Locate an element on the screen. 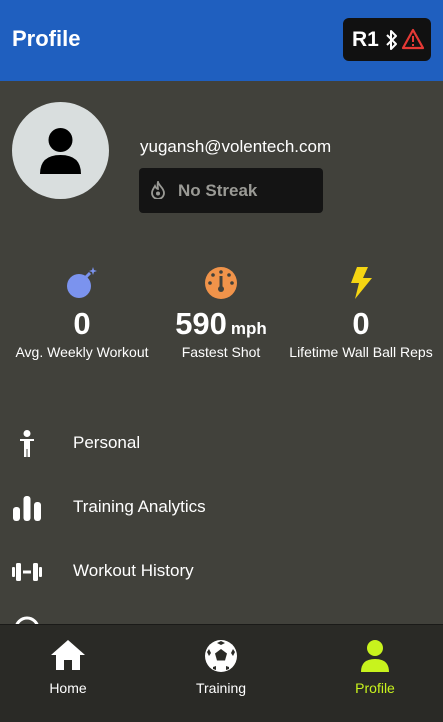  person-avatar-icon is located at coordinates (60, 151).